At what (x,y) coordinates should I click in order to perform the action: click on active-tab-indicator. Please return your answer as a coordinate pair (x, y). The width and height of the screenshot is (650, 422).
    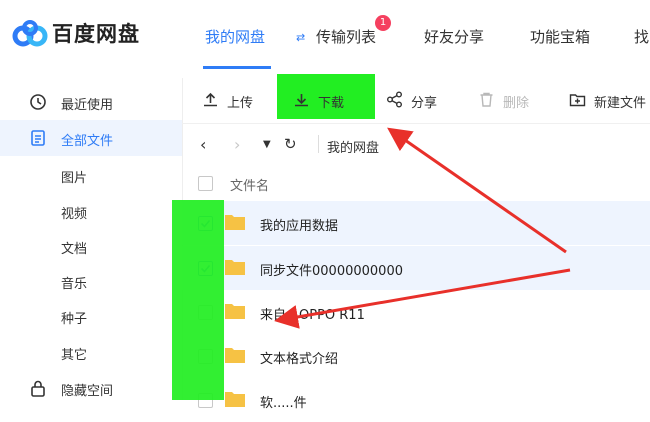
    Looking at the image, I should click on (237, 67).